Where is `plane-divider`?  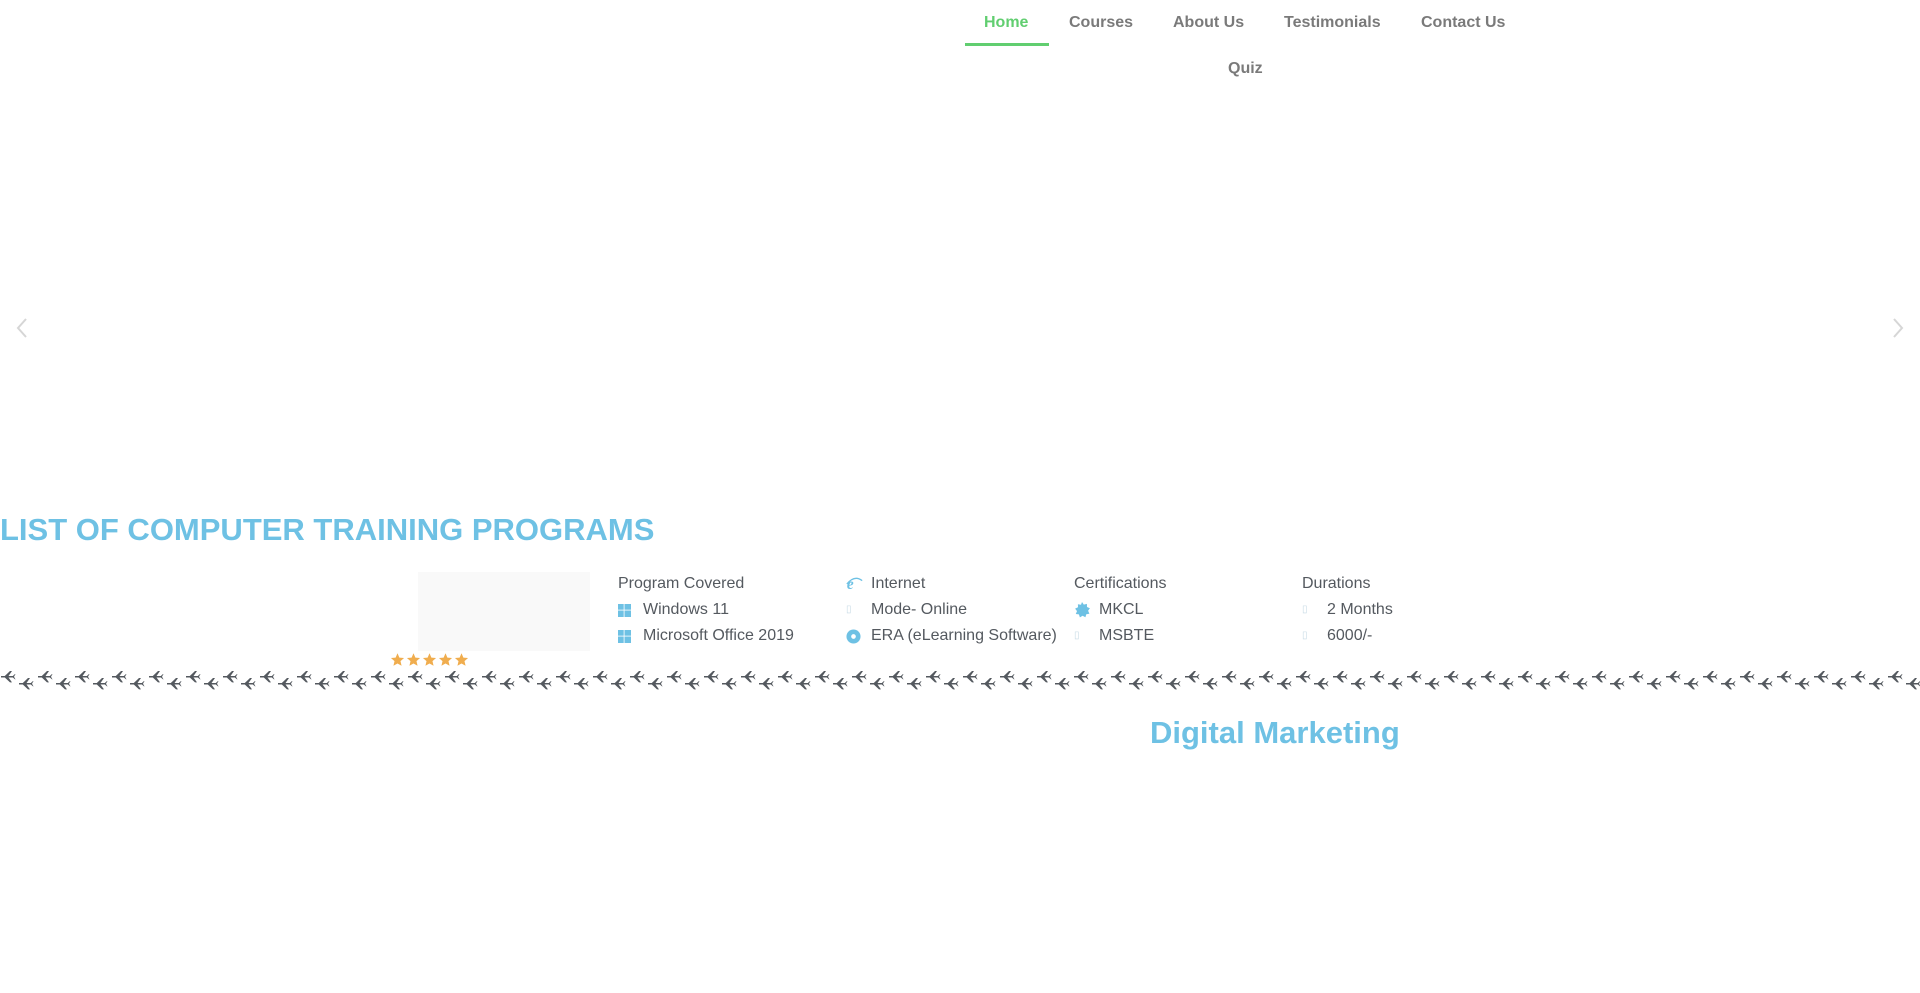
plane-divider is located at coordinates (960, 680).